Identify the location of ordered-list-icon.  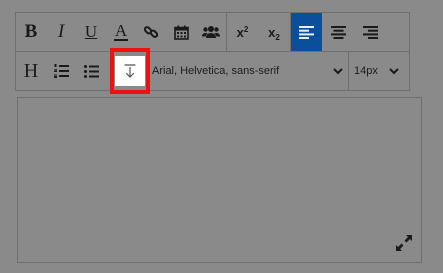
(61, 71).